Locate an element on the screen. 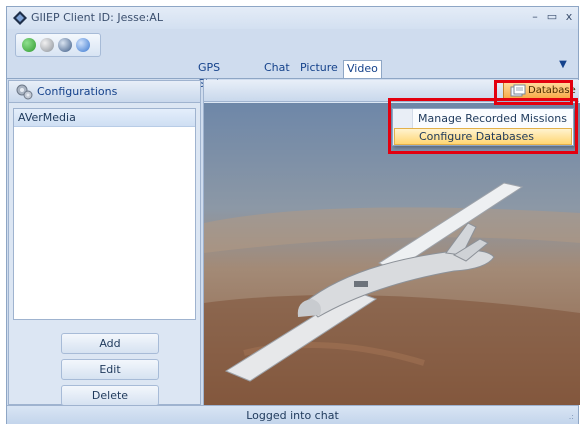 This screenshot has height=424, width=582. edit-button: Edit is located at coordinates (110, 369).